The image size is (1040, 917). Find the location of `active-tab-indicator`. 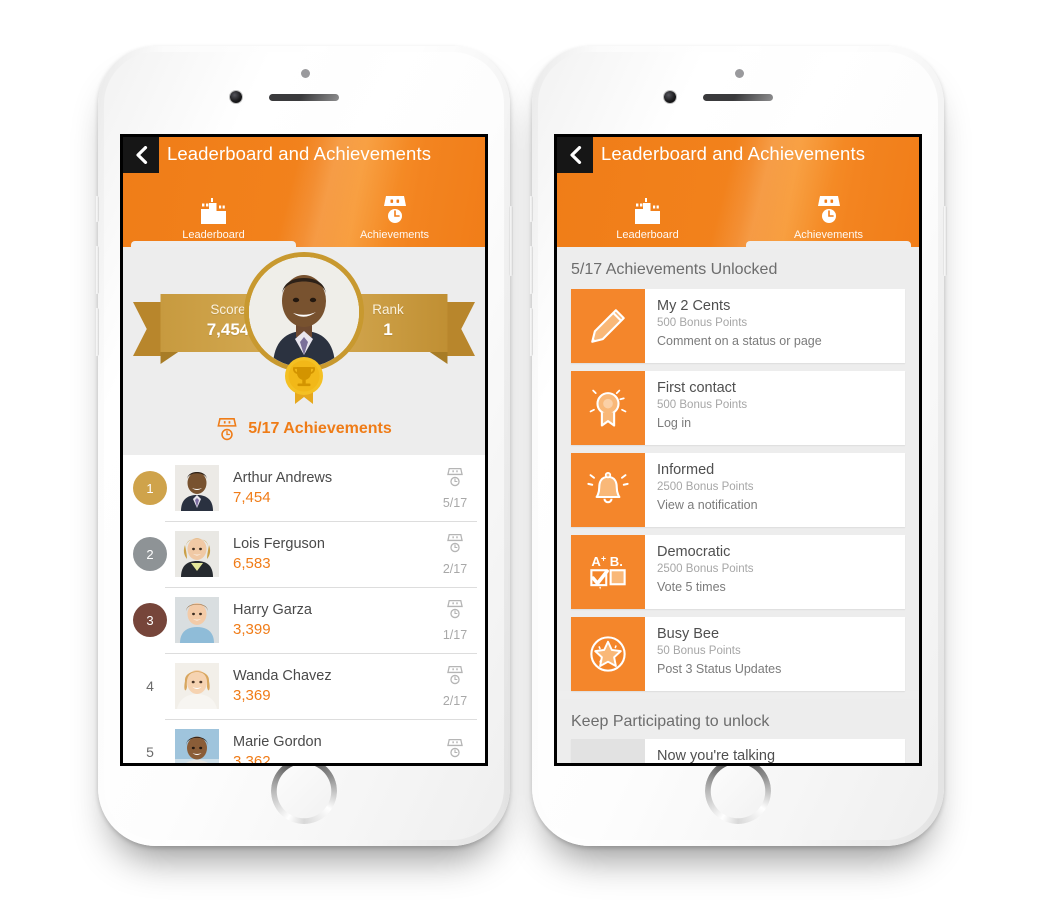

active-tab-indicator is located at coordinates (828, 245).